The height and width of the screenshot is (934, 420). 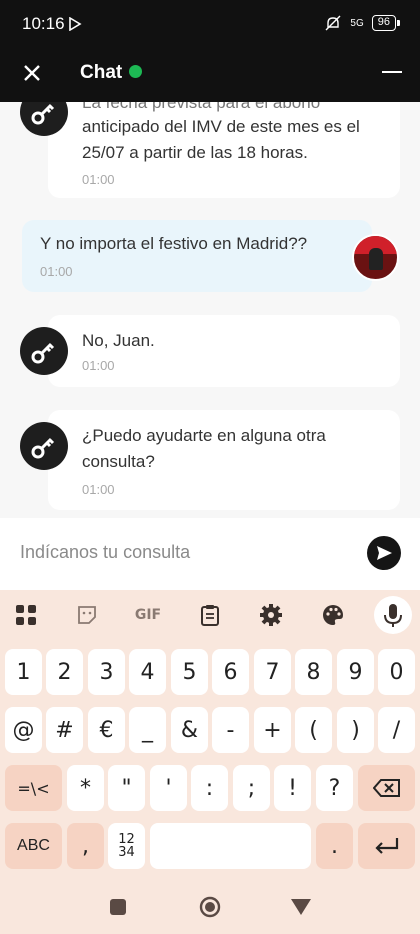 I want to click on online-status-dot, so click(x=135, y=71).